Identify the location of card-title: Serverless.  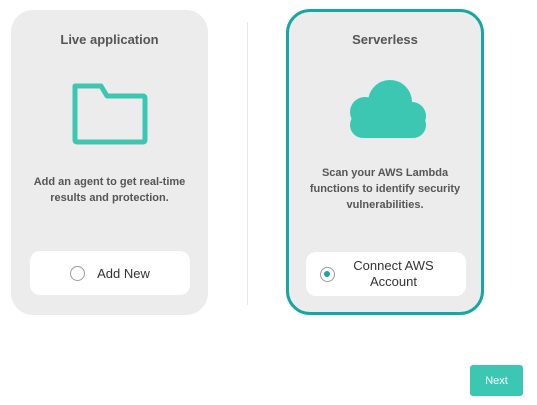
(385, 39).